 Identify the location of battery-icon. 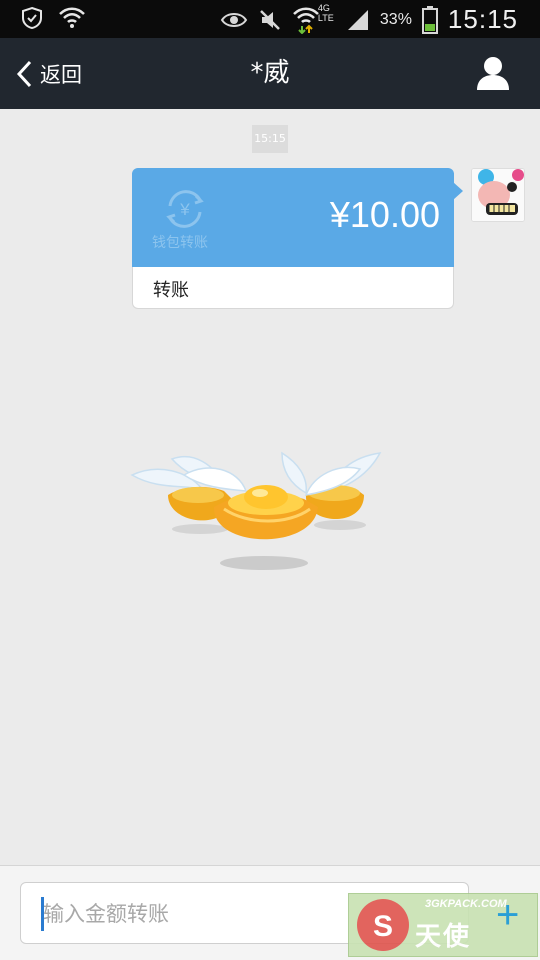
(429, 19).